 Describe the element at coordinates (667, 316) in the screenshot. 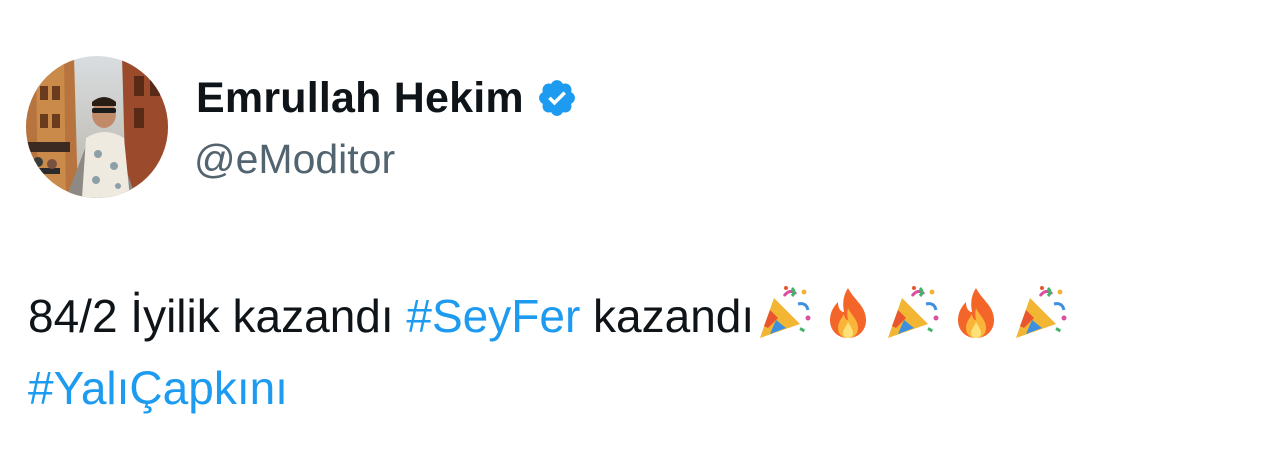

I see `tweet-text-segment: kazandı` at that location.